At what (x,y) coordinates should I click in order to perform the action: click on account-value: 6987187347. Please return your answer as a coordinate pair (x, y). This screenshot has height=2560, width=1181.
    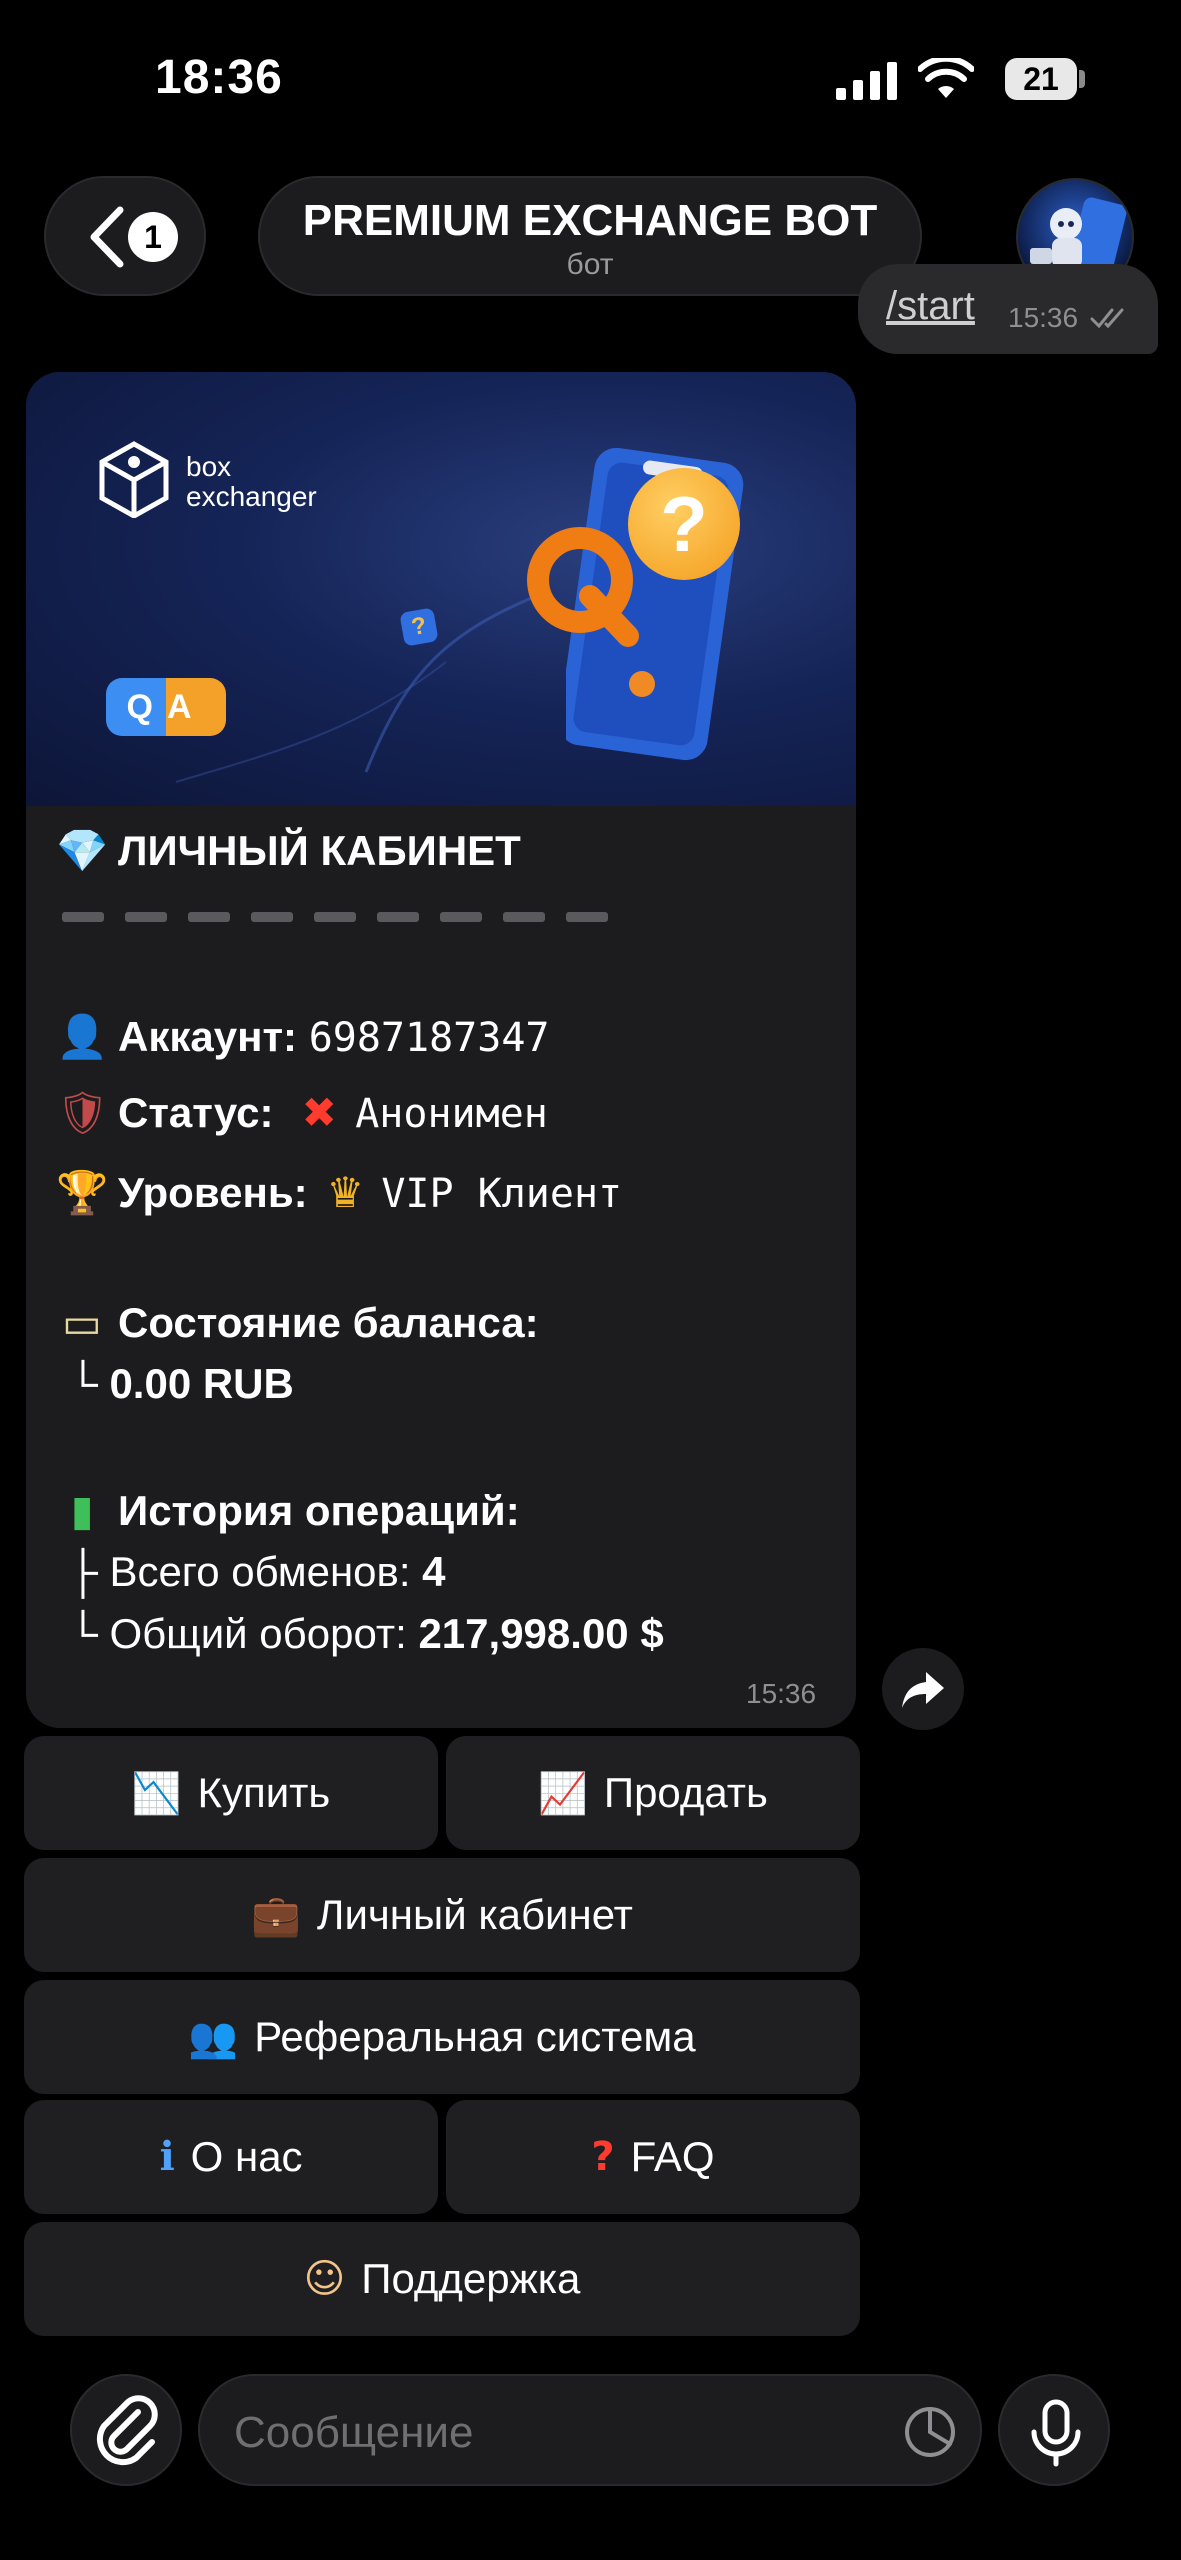
    Looking at the image, I should click on (429, 1038).